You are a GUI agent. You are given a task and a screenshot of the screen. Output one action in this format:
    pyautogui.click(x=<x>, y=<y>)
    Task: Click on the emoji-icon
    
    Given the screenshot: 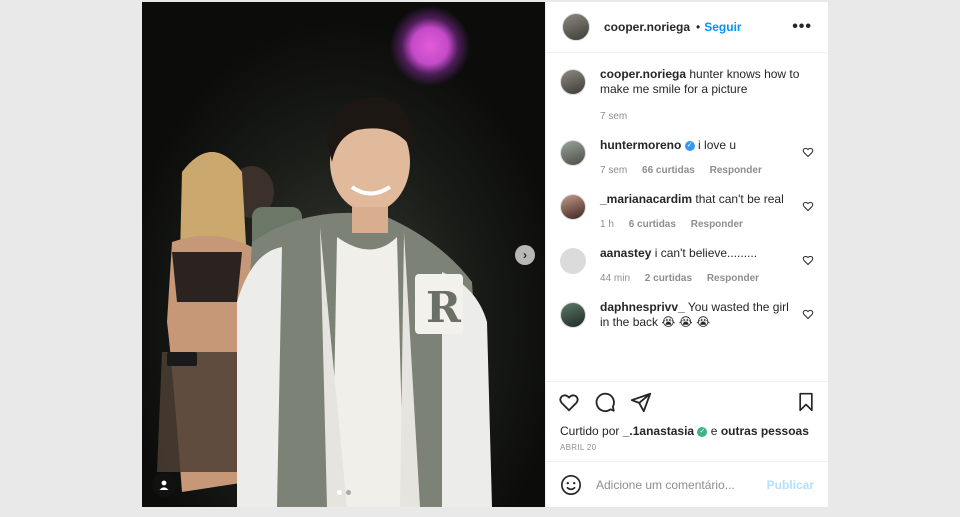 What is the action you would take?
    pyautogui.click(x=571, y=485)
    